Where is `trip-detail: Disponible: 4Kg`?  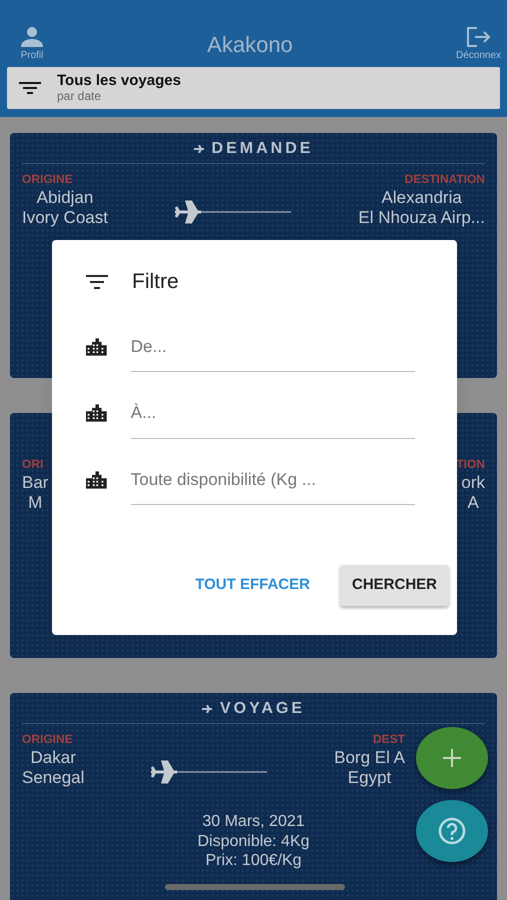
trip-detail: Disponible: 4Kg is located at coordinates (253, 841).